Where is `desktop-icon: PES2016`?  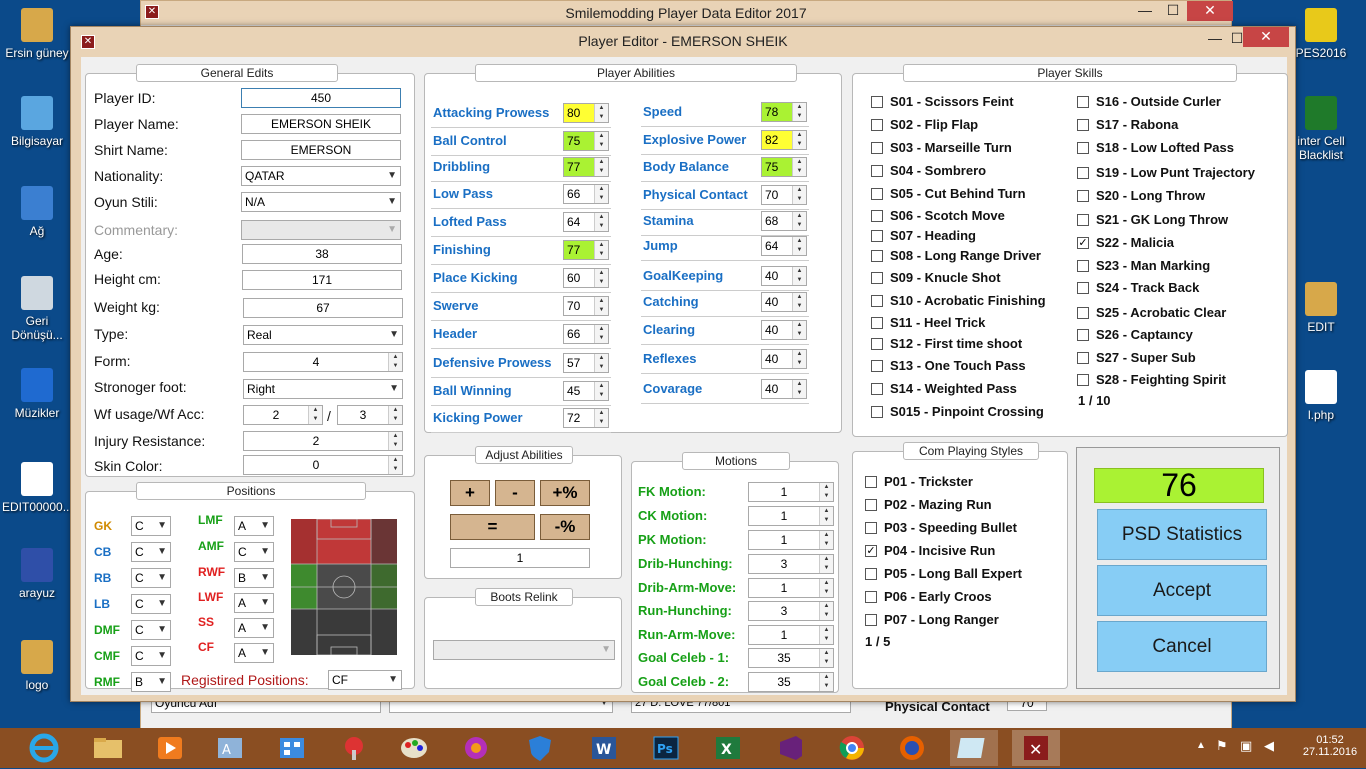
desktop-icon: PES2016 is located at coordinates (1321, 34).